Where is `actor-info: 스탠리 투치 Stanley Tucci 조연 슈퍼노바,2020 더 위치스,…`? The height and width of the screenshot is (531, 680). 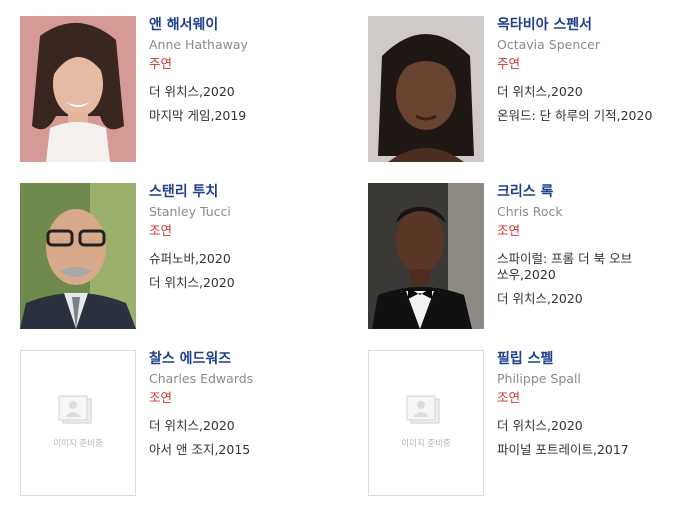
actor-info: 스탠리 투치 Stanley Tucci 조연 슈퍼노바,2020 더 위치스,… is located at coordinates (249, 241).